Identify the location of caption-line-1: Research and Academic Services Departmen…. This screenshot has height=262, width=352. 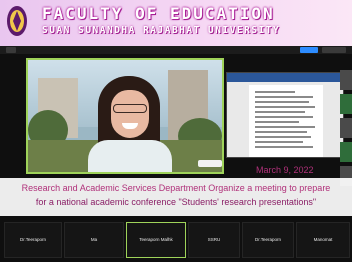
(176, 188).